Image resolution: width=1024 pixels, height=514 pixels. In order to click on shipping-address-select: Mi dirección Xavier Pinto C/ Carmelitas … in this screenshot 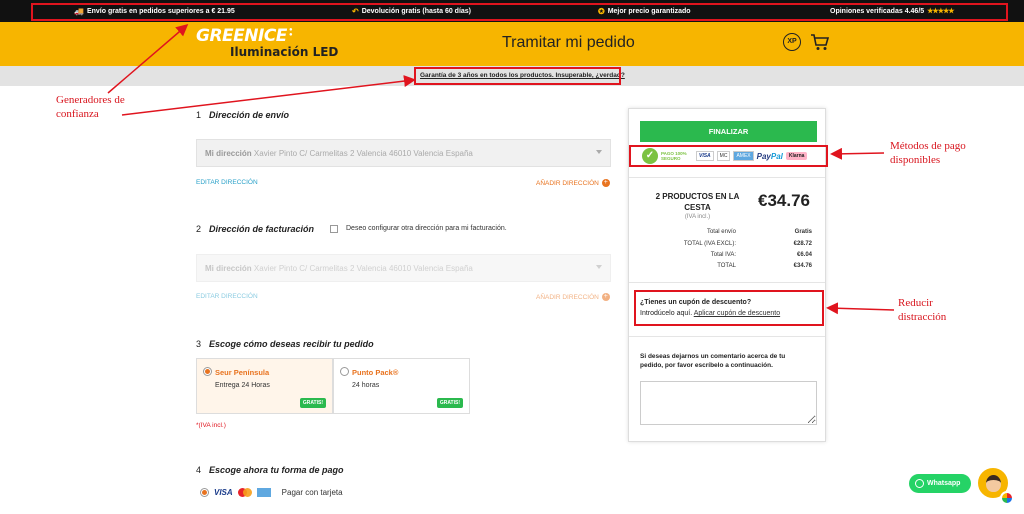, I will do `click(403, 153)`.